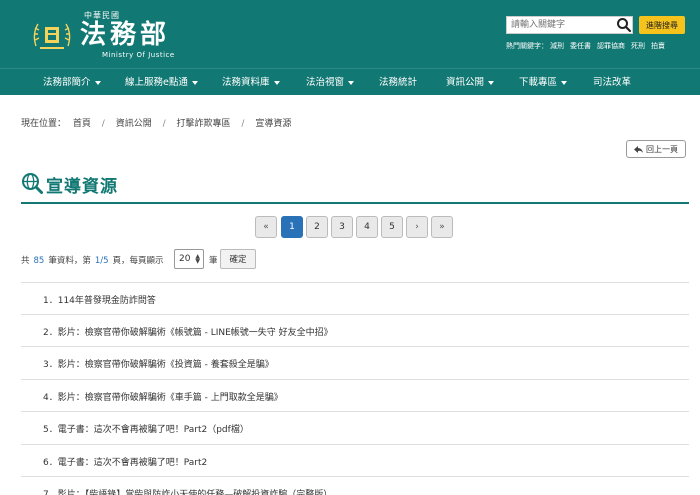 The image size is (700, 495). What do you see at coordinates (658, 46) in the screenshot?
I see `hot-keyword-link: 拍賣` at bounding box center [658, 46].